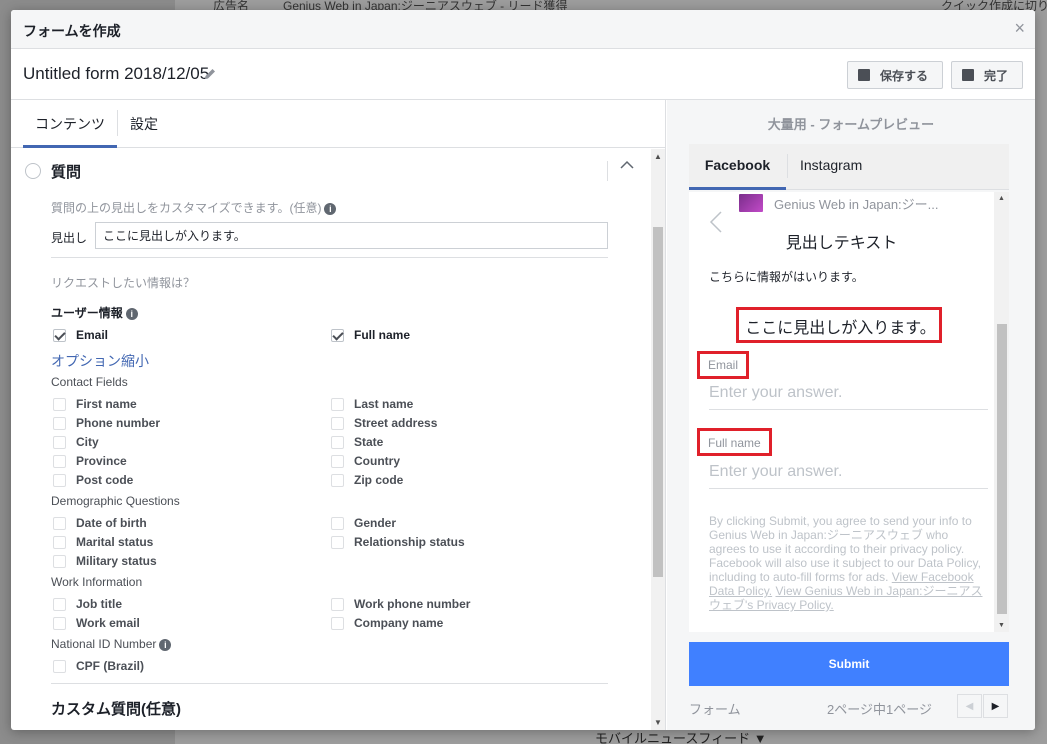 This screenshot has width=1047, height=744. What do you see at coordinates (412, 604) in the screenshot?
I see `checkbox-label: Work phone number` at bounding box center [412, 604].